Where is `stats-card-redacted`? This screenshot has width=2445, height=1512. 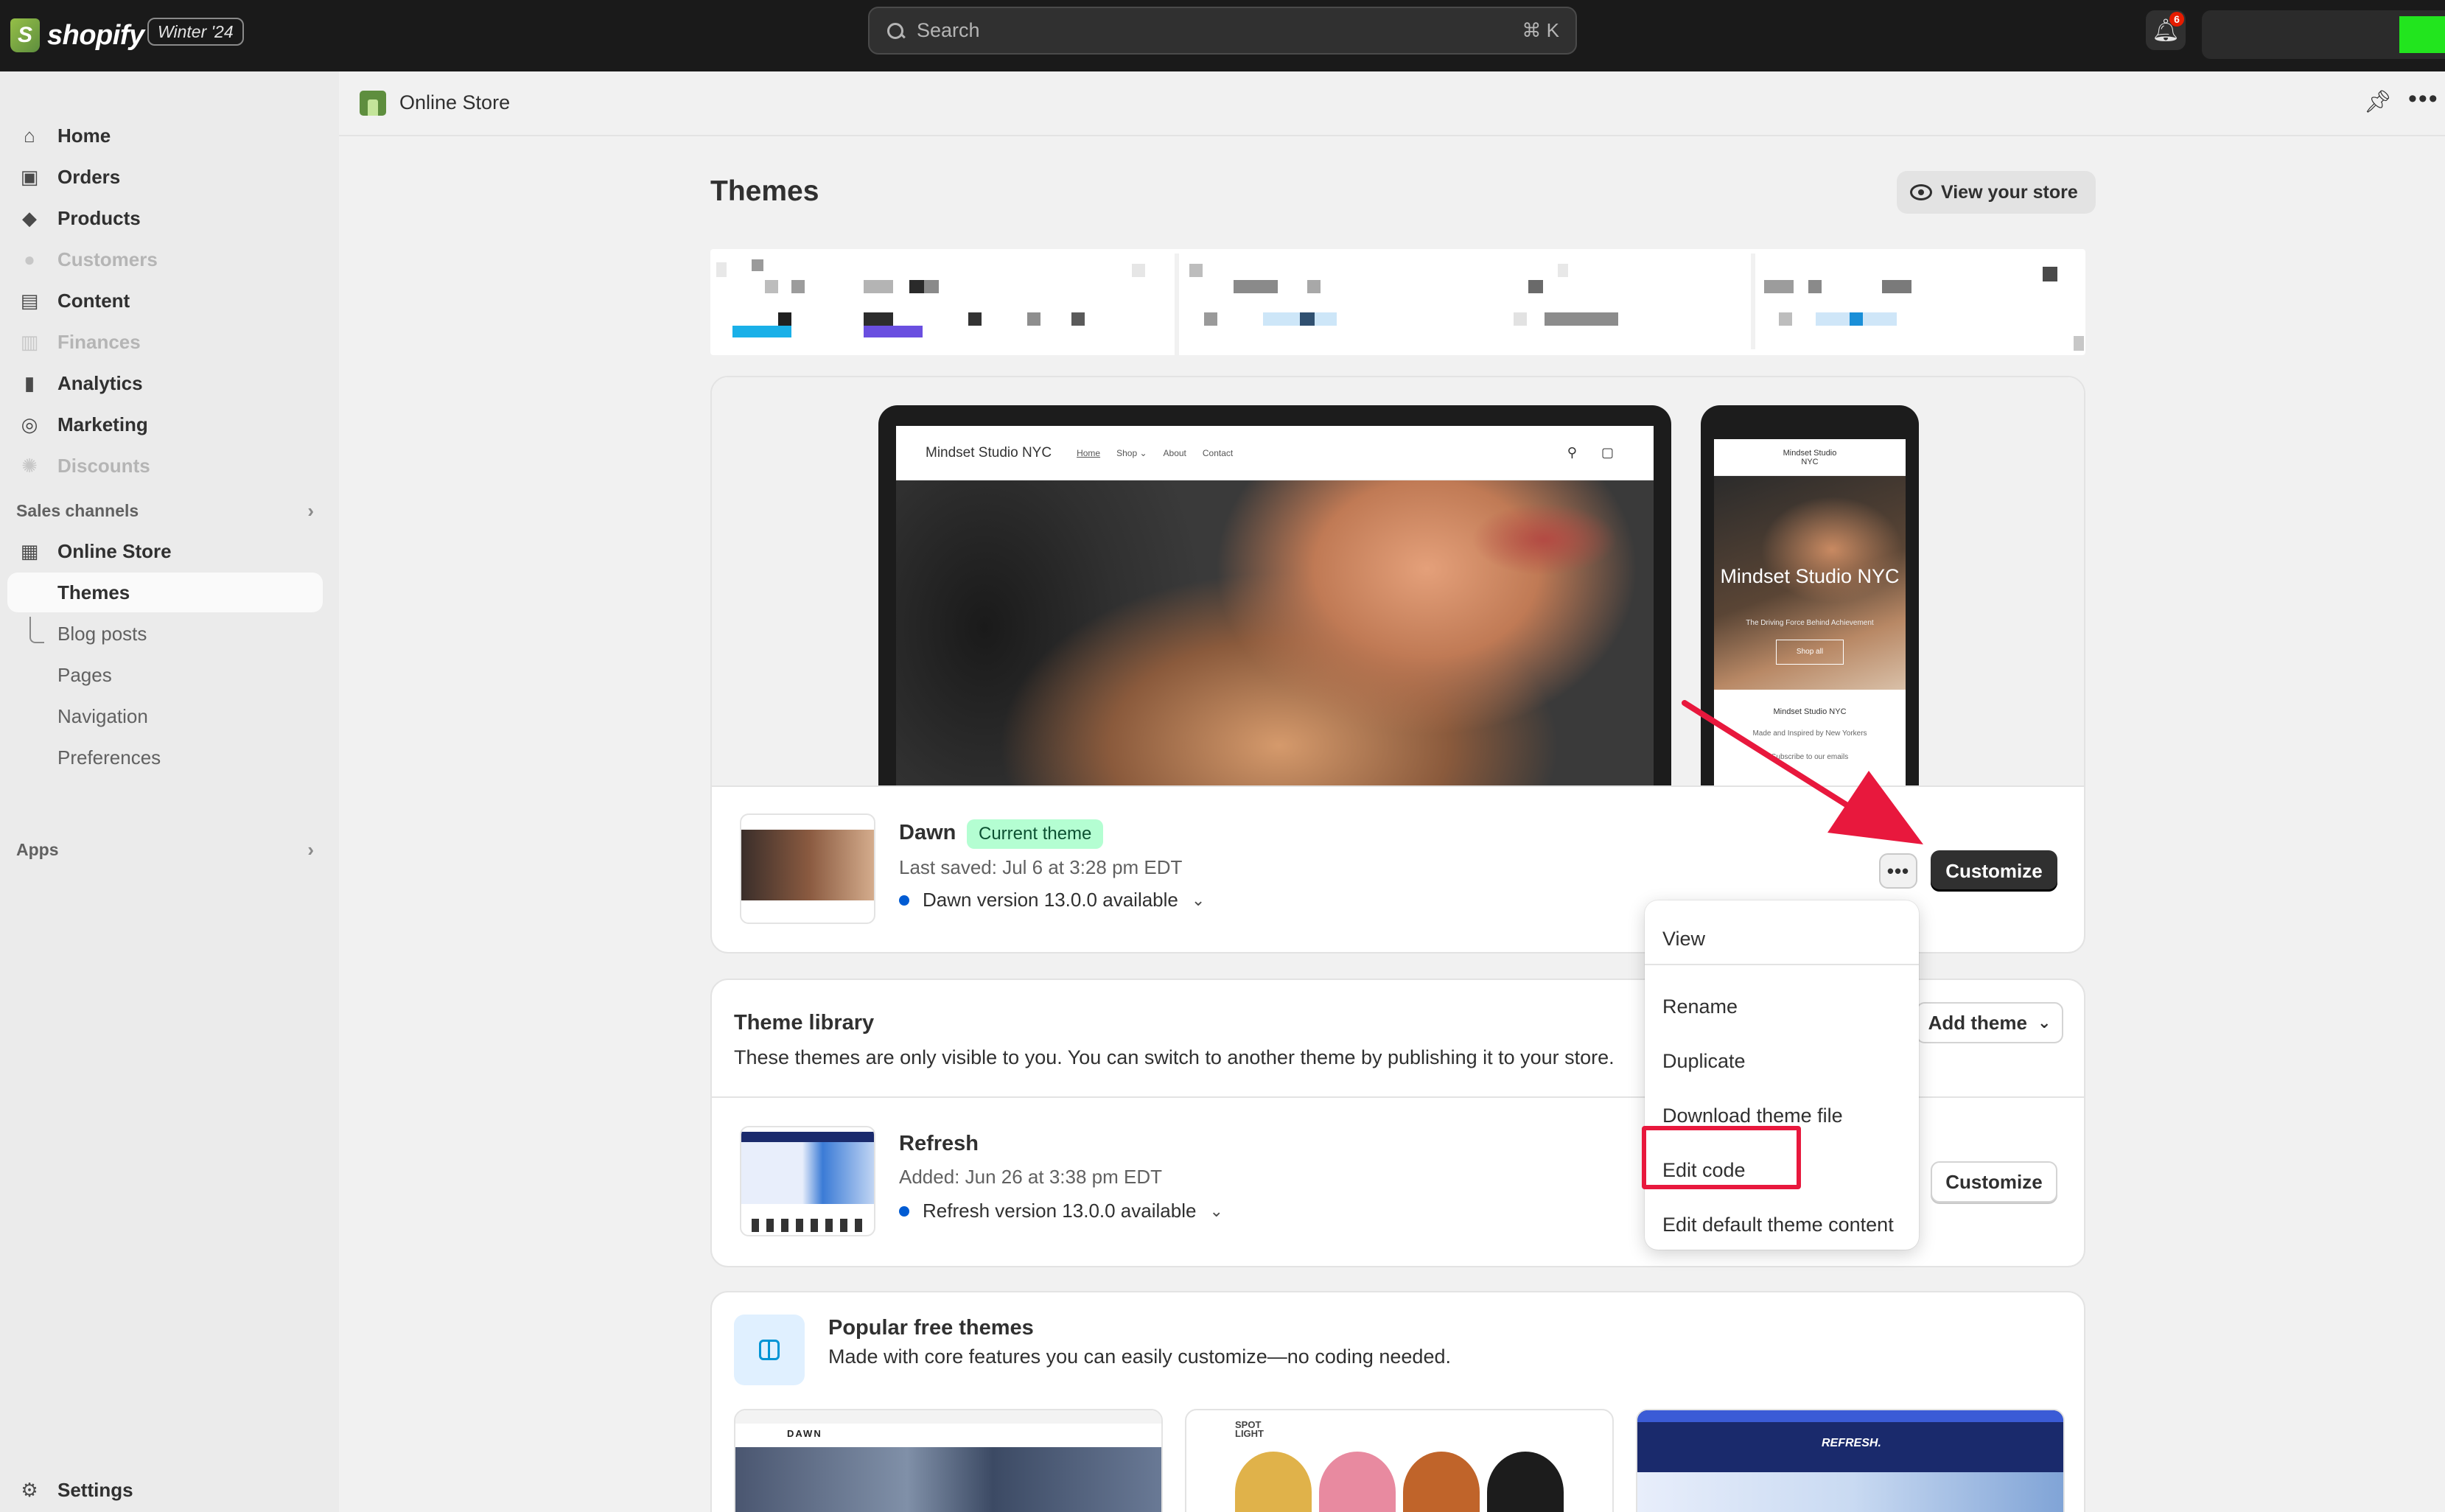
stats-card-redacted is located at coordinates (1397, 303).